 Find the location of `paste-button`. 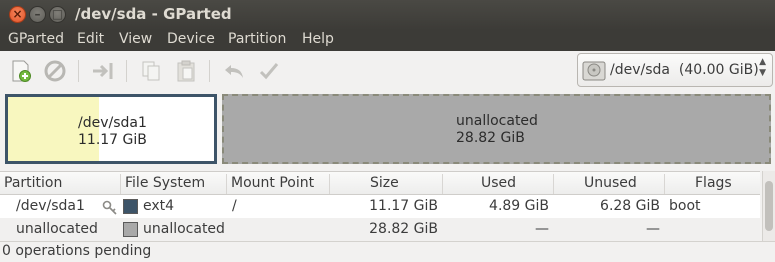

paste-button is located at coordinates (186, 71).